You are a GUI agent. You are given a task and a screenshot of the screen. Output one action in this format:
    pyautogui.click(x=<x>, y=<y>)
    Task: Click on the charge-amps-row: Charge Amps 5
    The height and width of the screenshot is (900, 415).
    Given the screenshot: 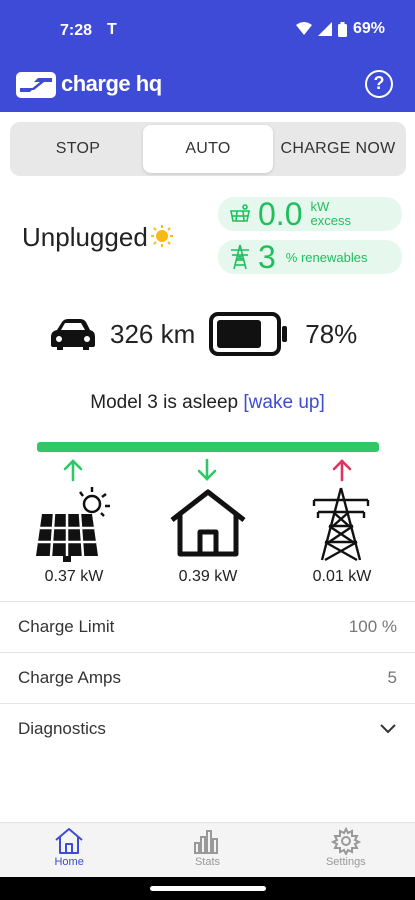 What is the action you would take?
    pyautogui.click(x=207, y=677)
    